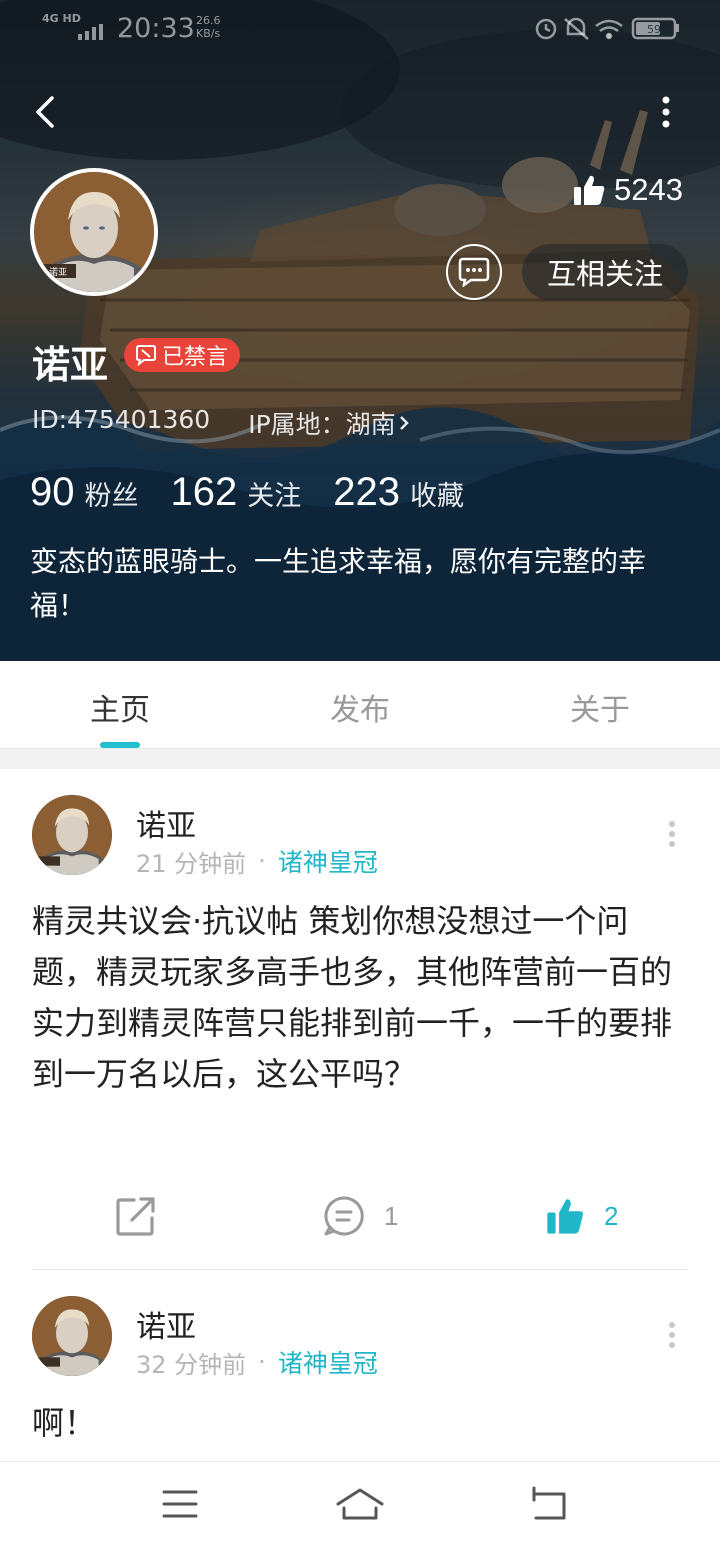  Describe the element at coordinates (338, 583) in the screenshot. I see `profile-bio: 变态的蓝眼骑士。一生追求幸福，愿你有完整的幸福！` at that location.